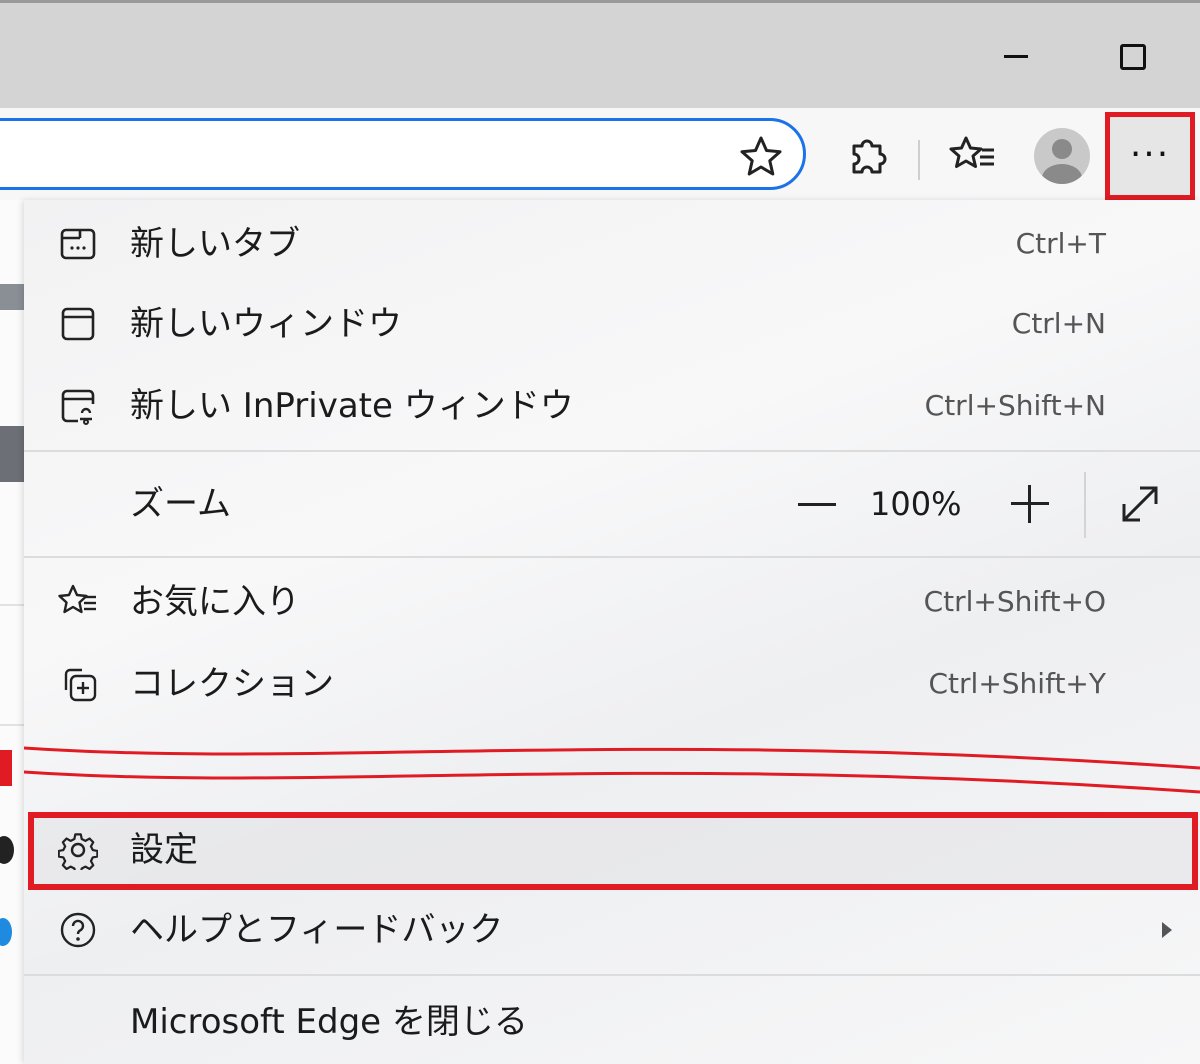  Describe the element at coordinates (612, 930) in the screenshot. I see `menu-item-help-and-feedback: ヘルプとフィードバック` at that location.